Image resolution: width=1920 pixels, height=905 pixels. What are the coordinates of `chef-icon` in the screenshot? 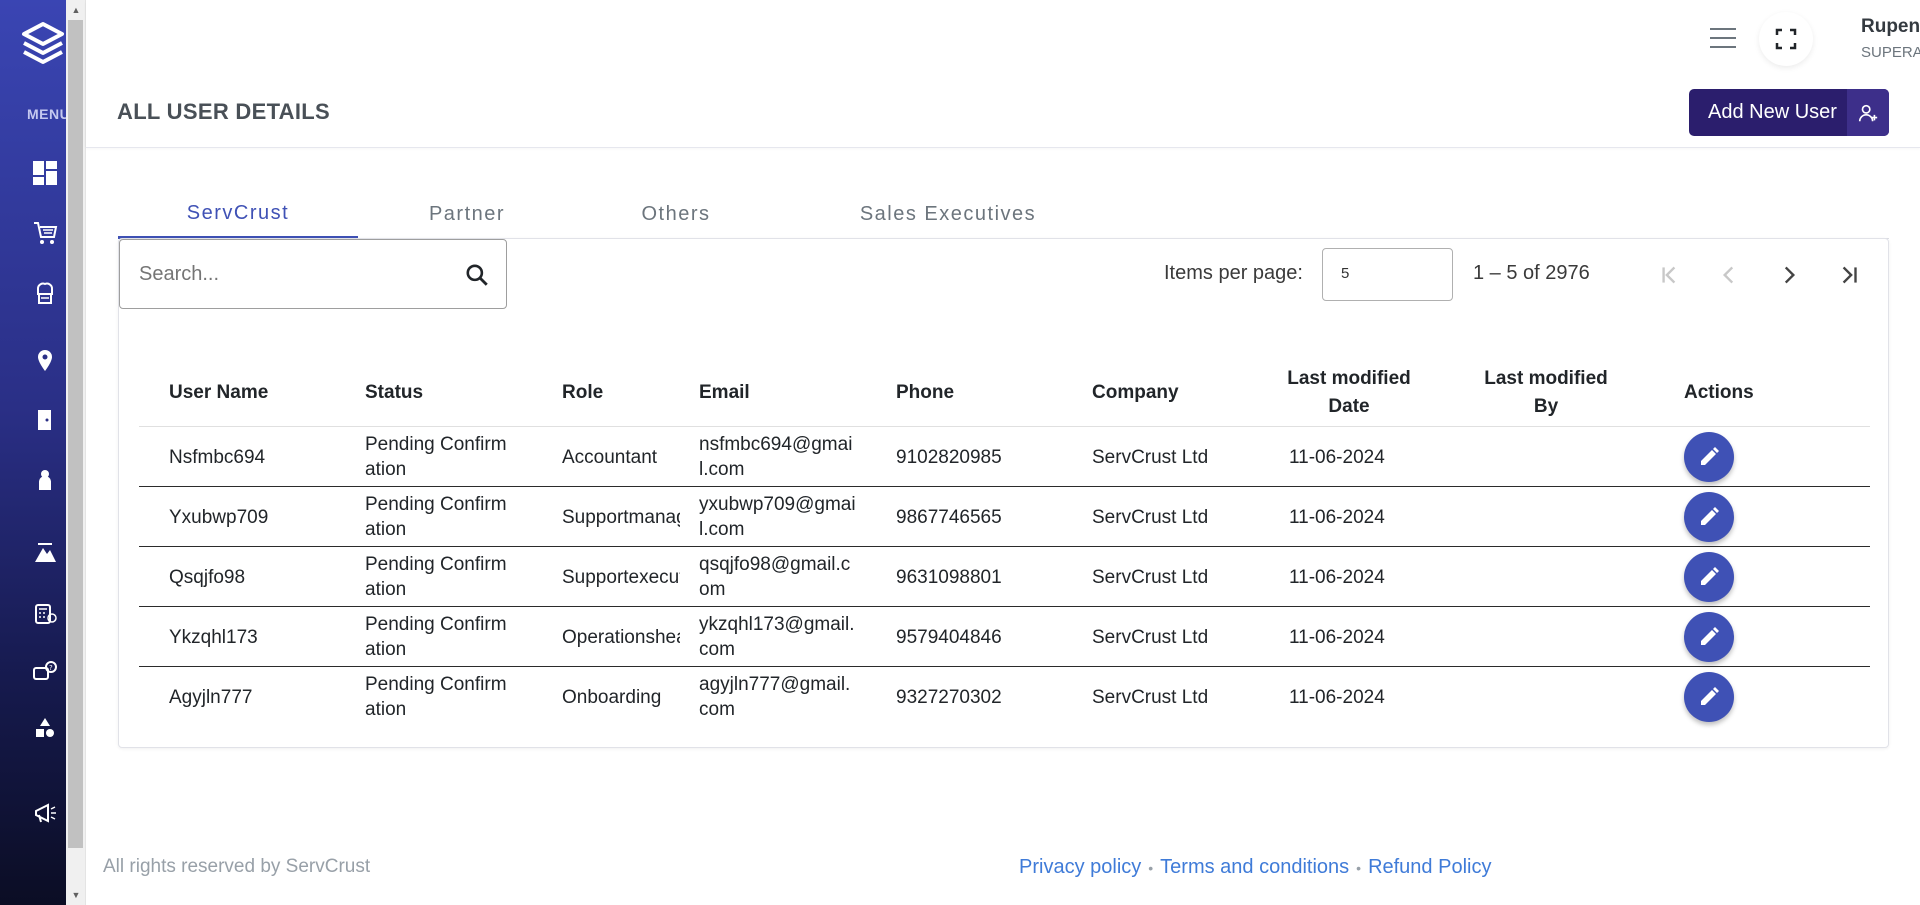 It's located at (45, 293).